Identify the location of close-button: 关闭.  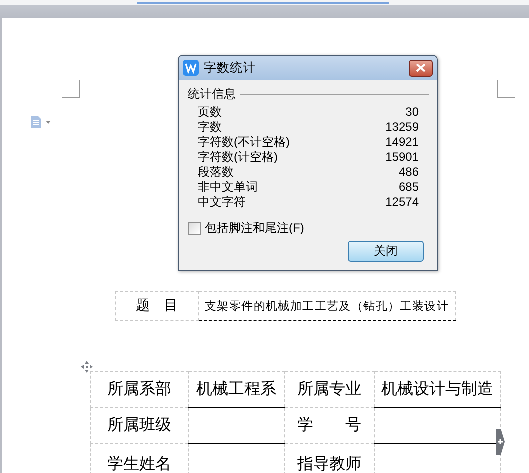
(386, 251).